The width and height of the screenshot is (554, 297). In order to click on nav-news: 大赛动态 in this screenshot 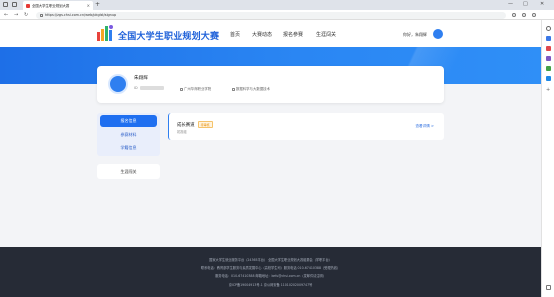, I will do `click(262, 34)`.